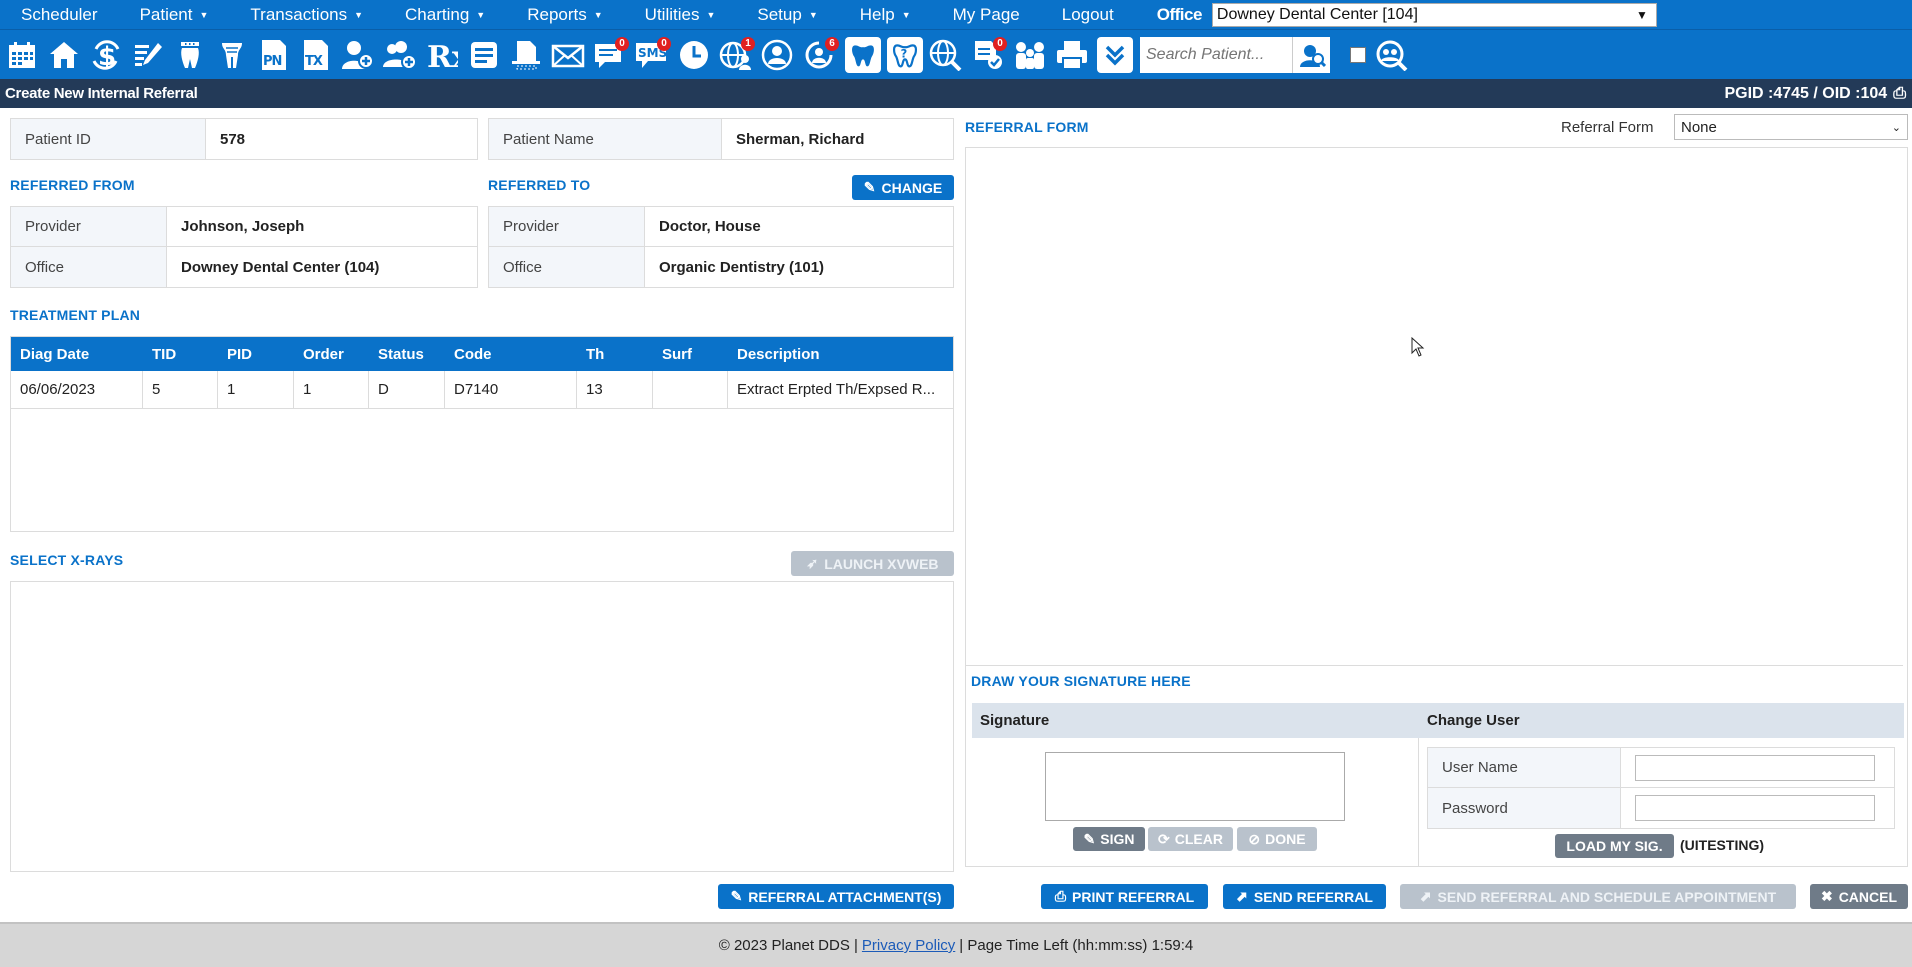  I want to click on change-referral-button: ✎ CHANGE, so click(903, 187).